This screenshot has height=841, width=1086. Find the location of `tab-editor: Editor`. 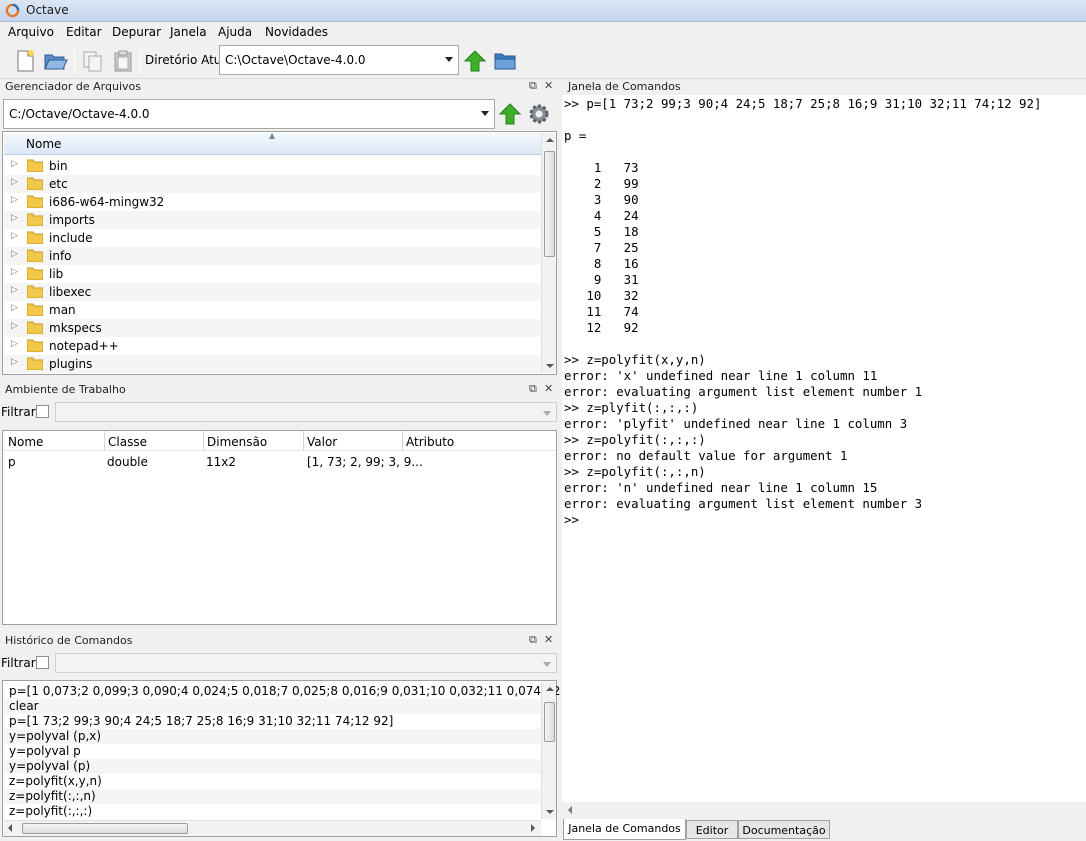

tab-editor: Editor is located at coordinates (712, 829).